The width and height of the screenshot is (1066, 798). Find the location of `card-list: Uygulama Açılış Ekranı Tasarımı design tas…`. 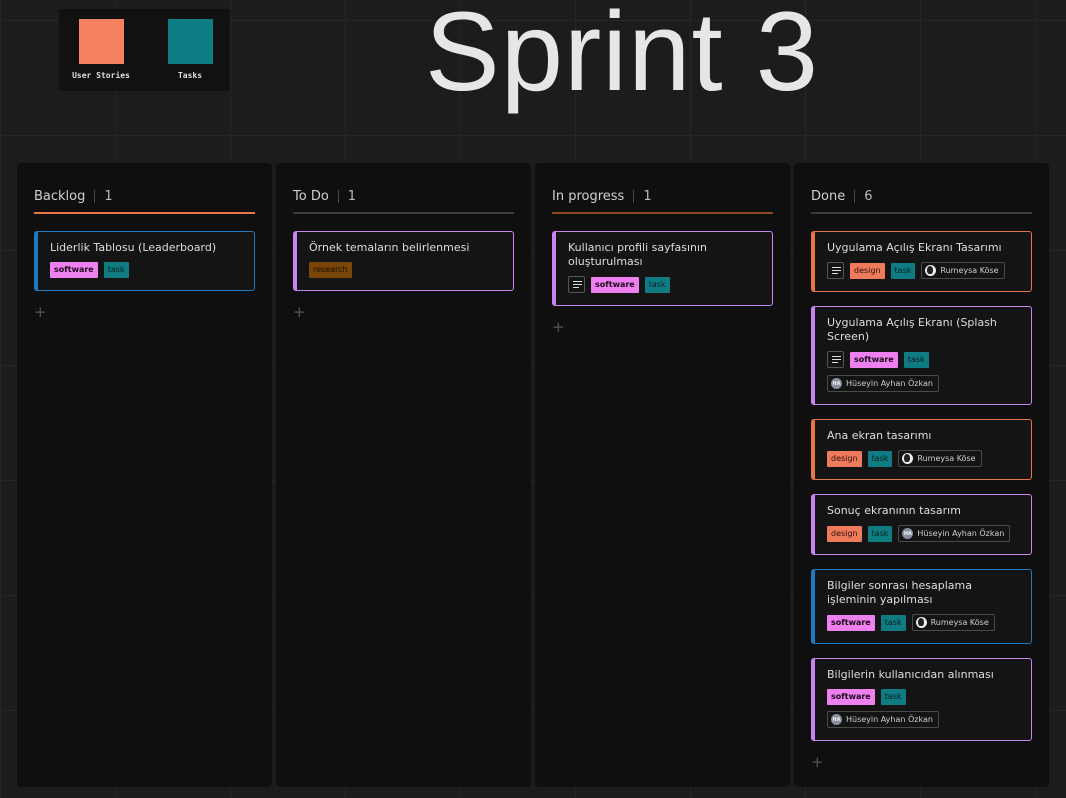

card-list: Uygulama Açılış Ekranı Tasarımı design tas… is located at coordinates (921, 500).